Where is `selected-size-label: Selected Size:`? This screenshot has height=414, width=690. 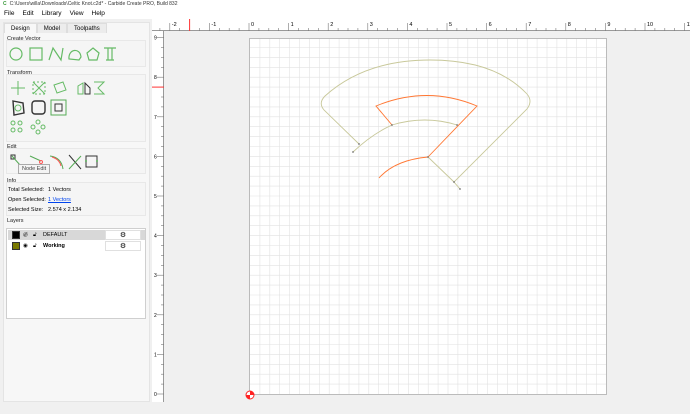
selected-size-label: Selected Size: is located at coordinates (26, 210).